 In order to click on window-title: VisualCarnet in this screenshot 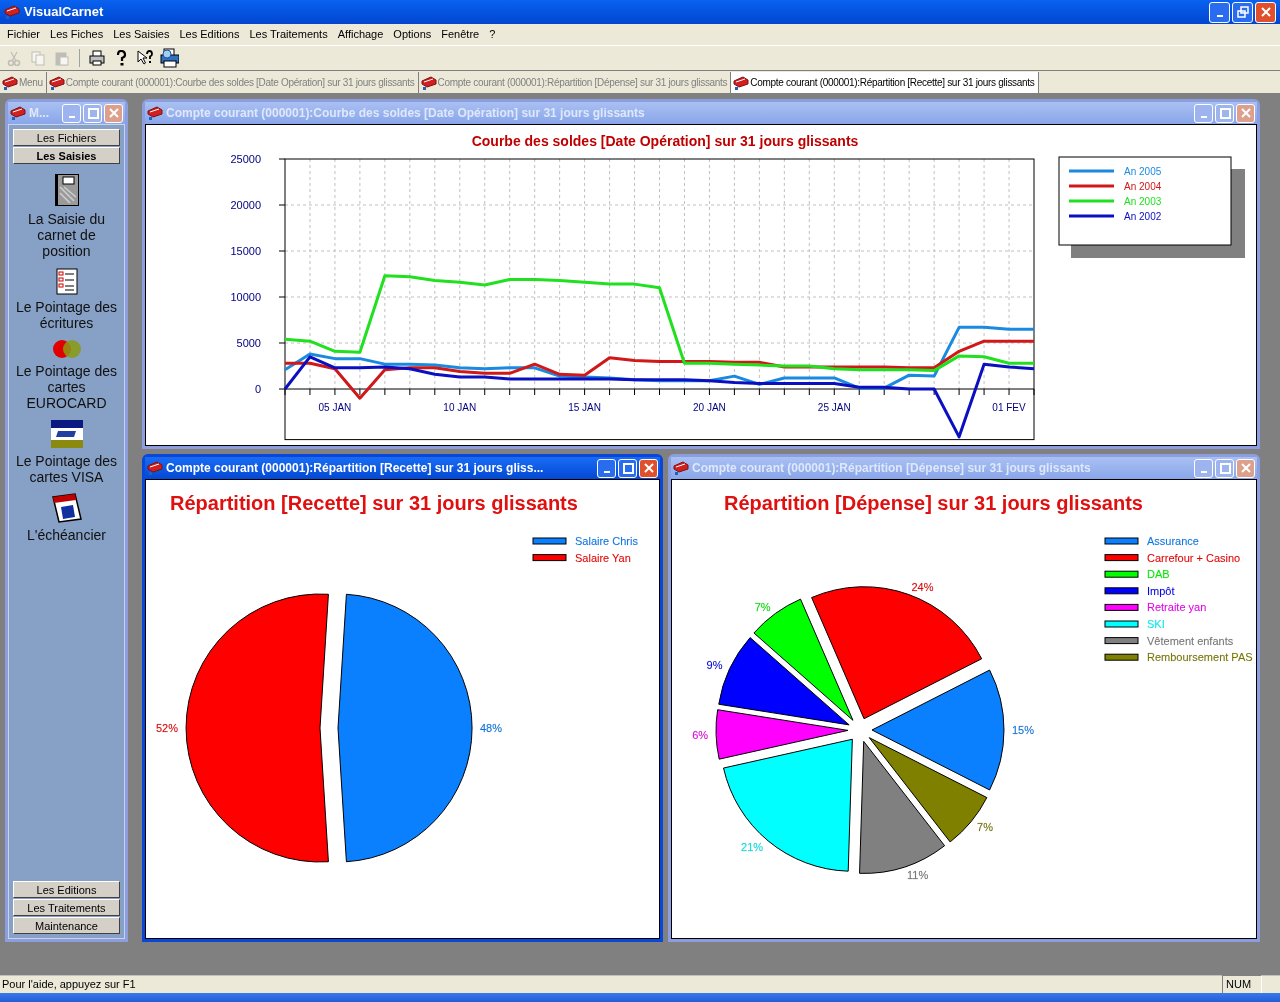, I will do `click(64, 12)`.